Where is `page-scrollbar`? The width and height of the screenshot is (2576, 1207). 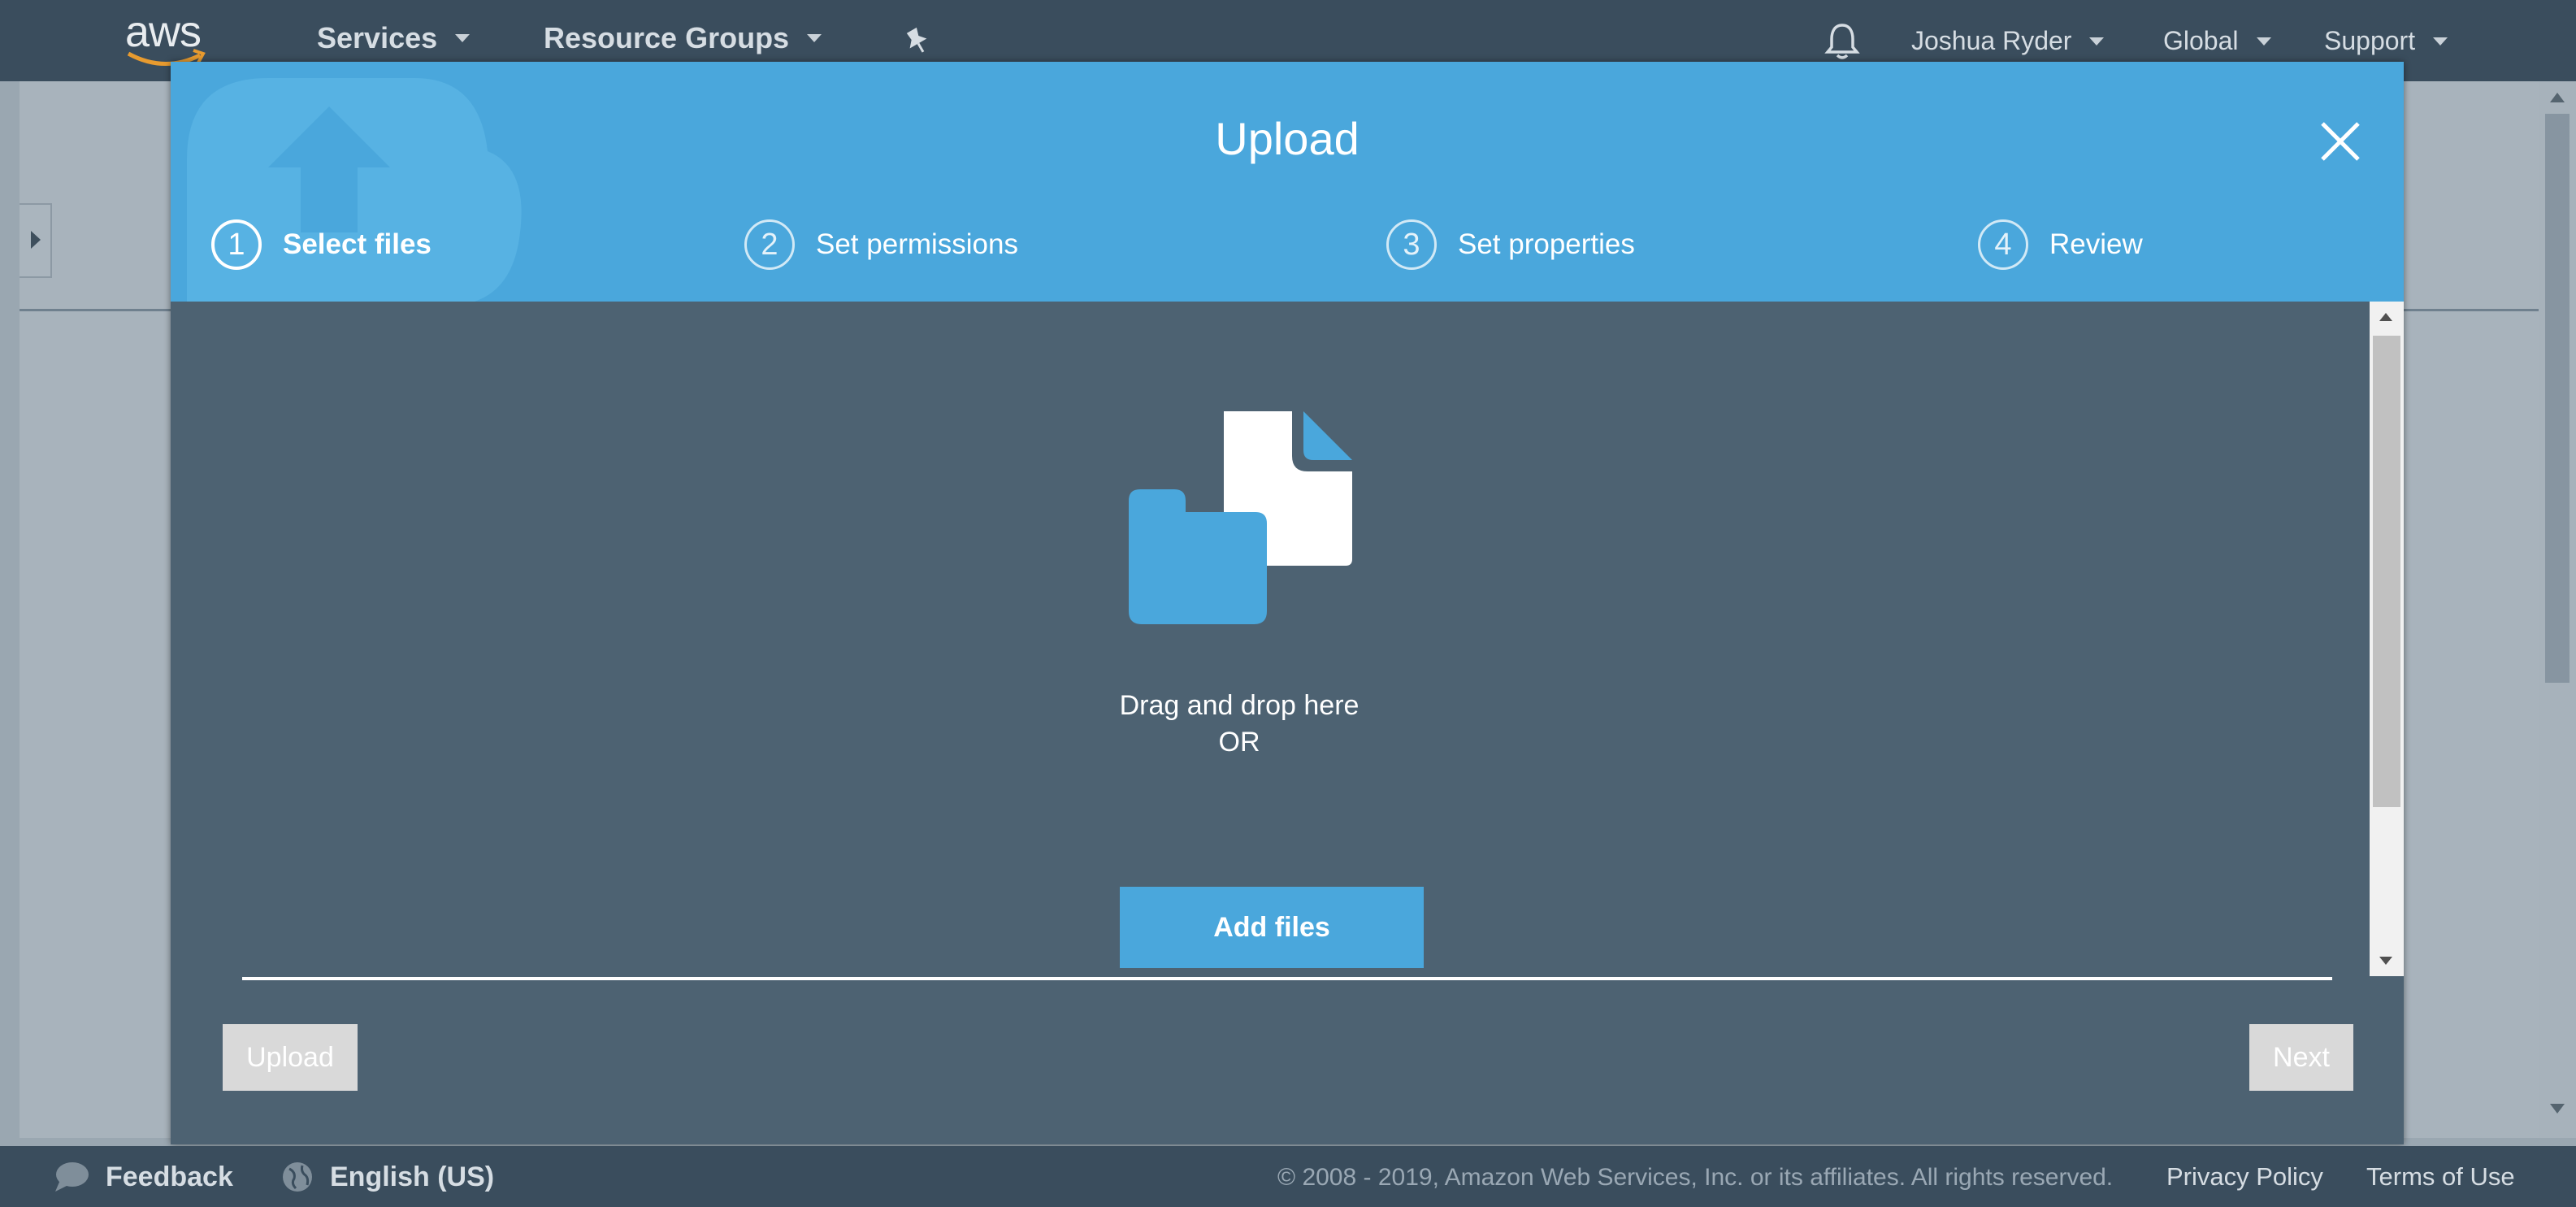 page-scrollbar is located at coordinates (2557, 610).